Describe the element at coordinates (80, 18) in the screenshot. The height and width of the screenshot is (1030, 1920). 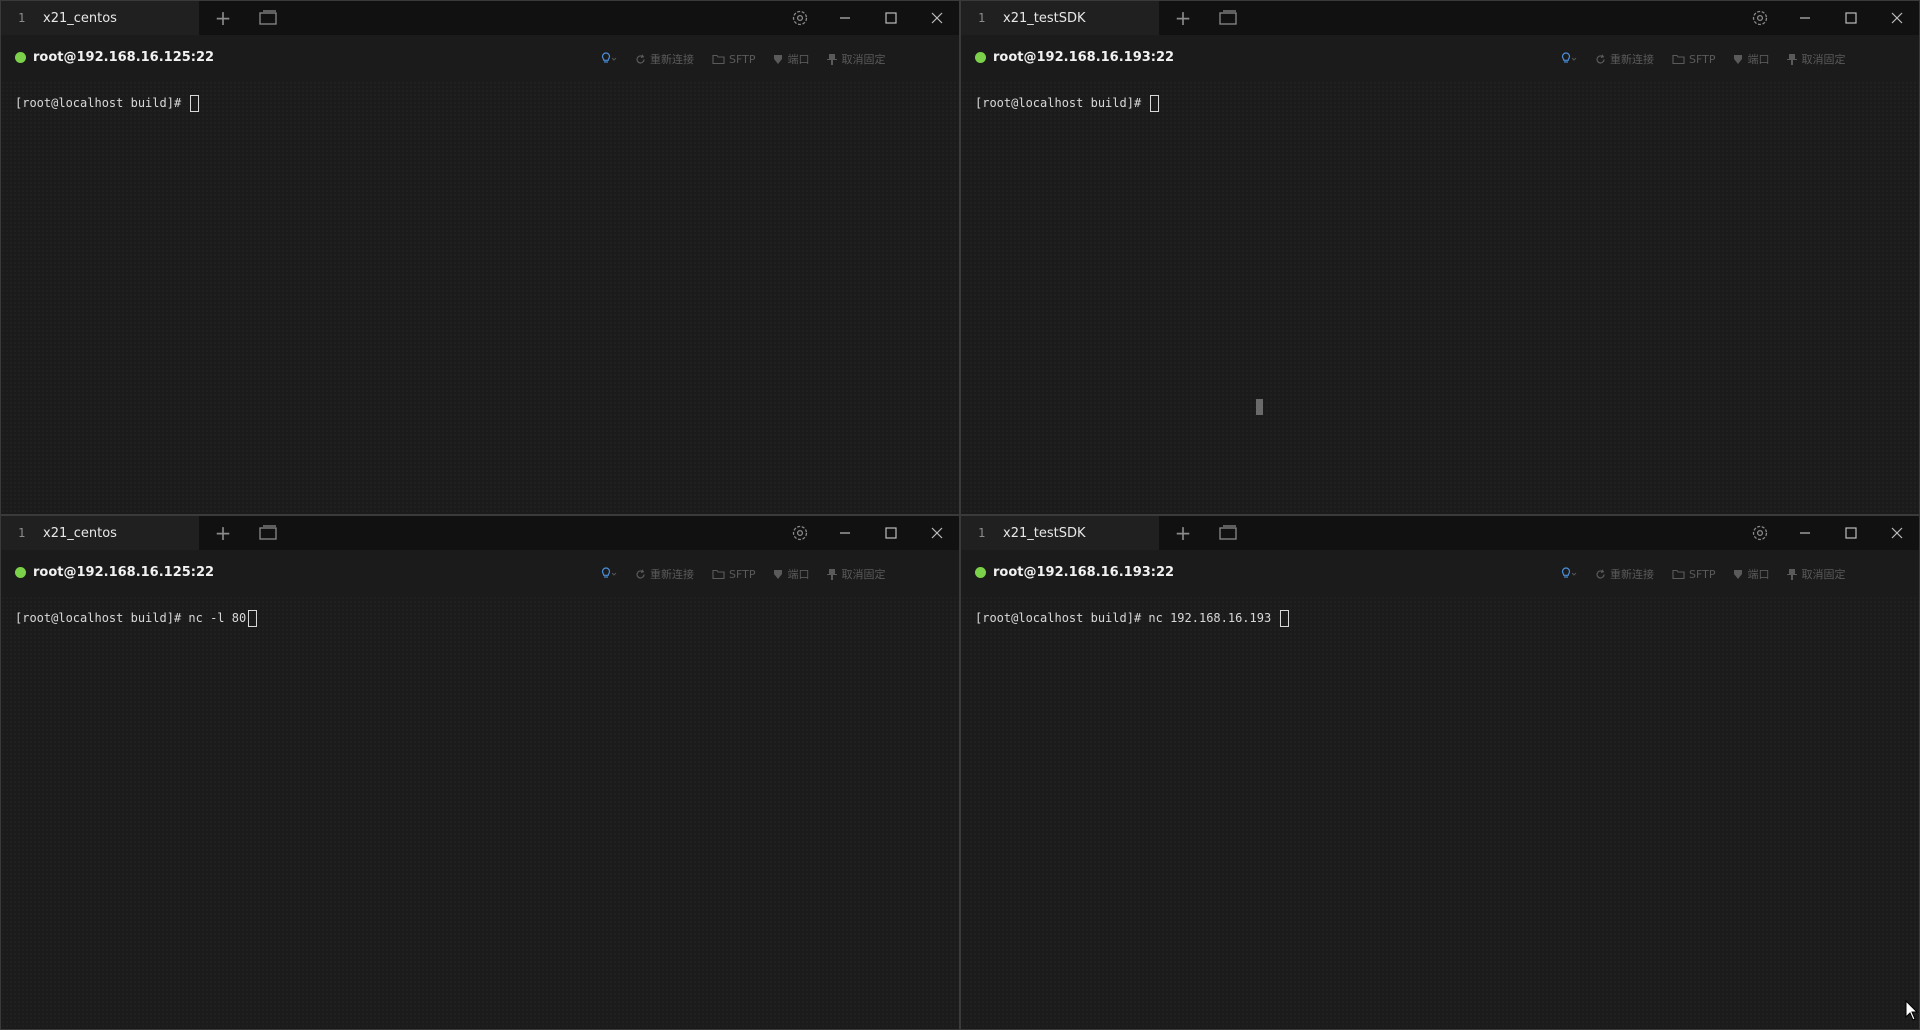
I see `tab-title: x21_centos` at that location.